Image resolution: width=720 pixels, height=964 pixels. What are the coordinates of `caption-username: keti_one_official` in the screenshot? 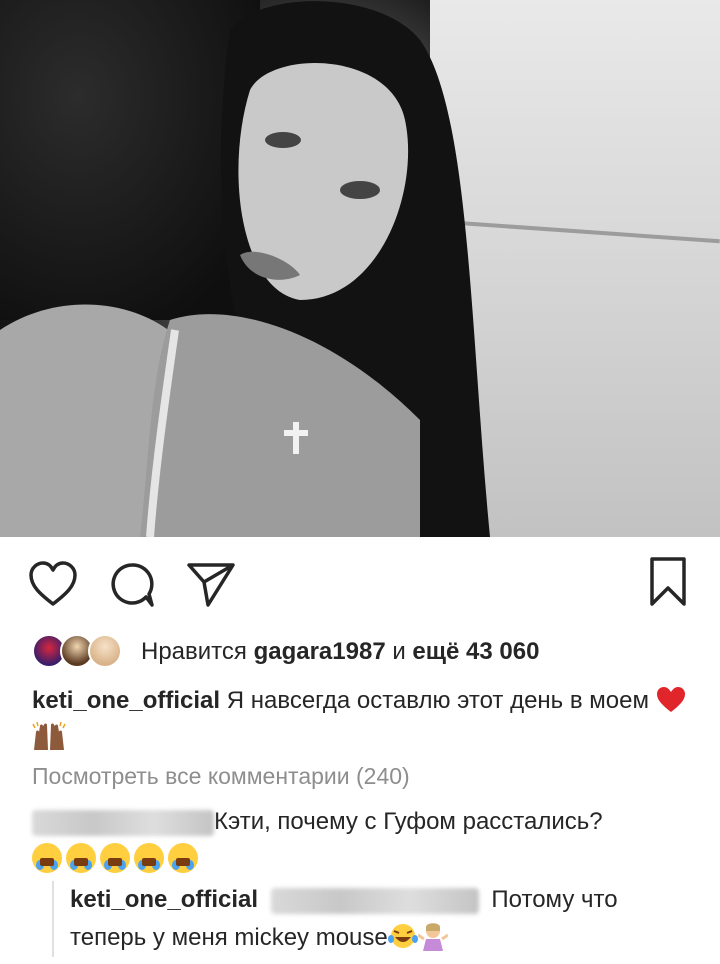 It's located at (126, 700).